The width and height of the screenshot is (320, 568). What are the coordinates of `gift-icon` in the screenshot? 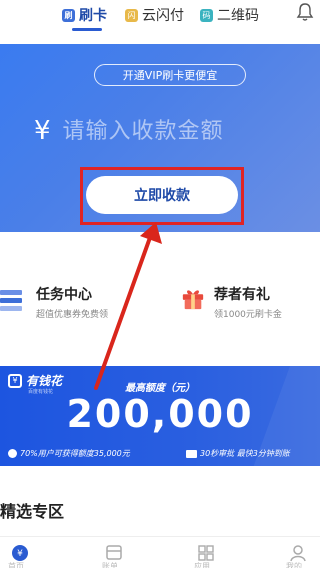 It's located at (193, 300).